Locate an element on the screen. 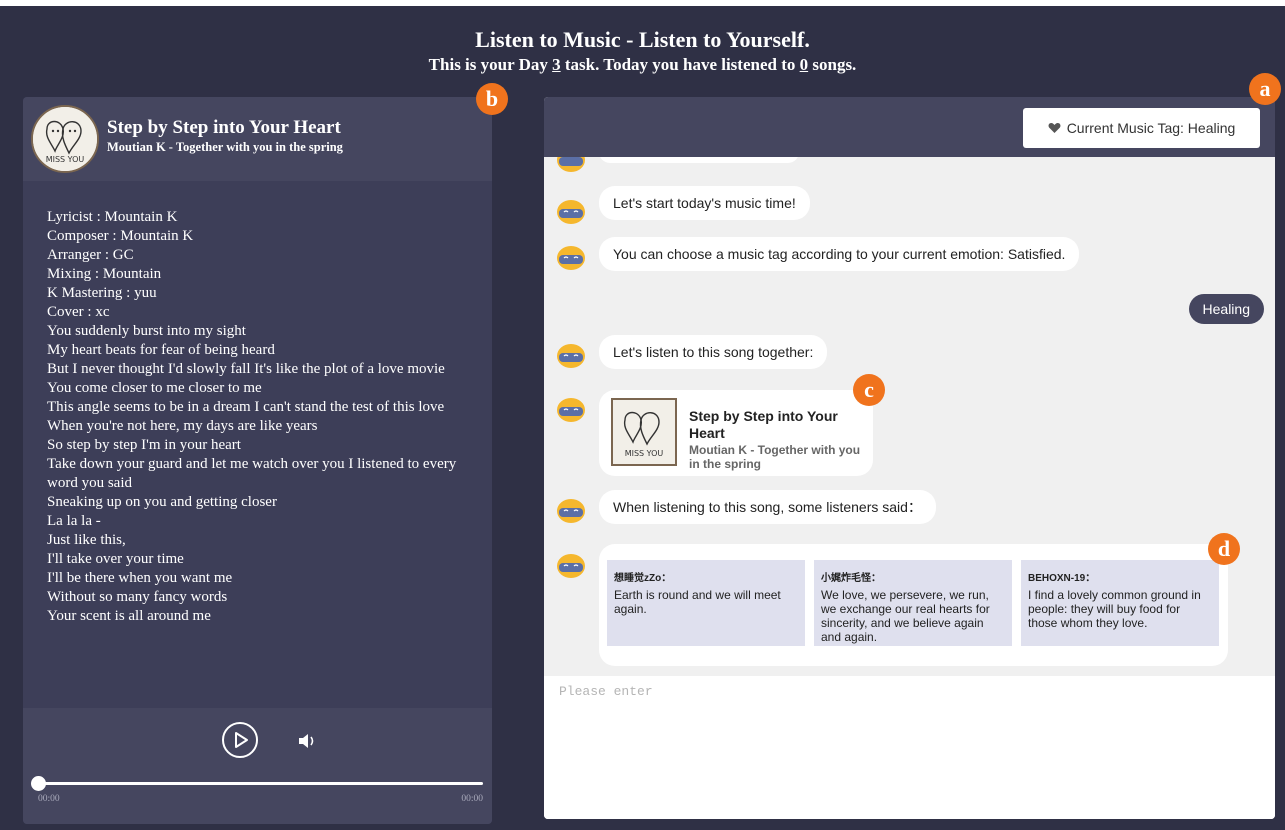 The image size is (1285, 830). lyric-line: I'll be there when you want me is located at coordinates (140, 578).